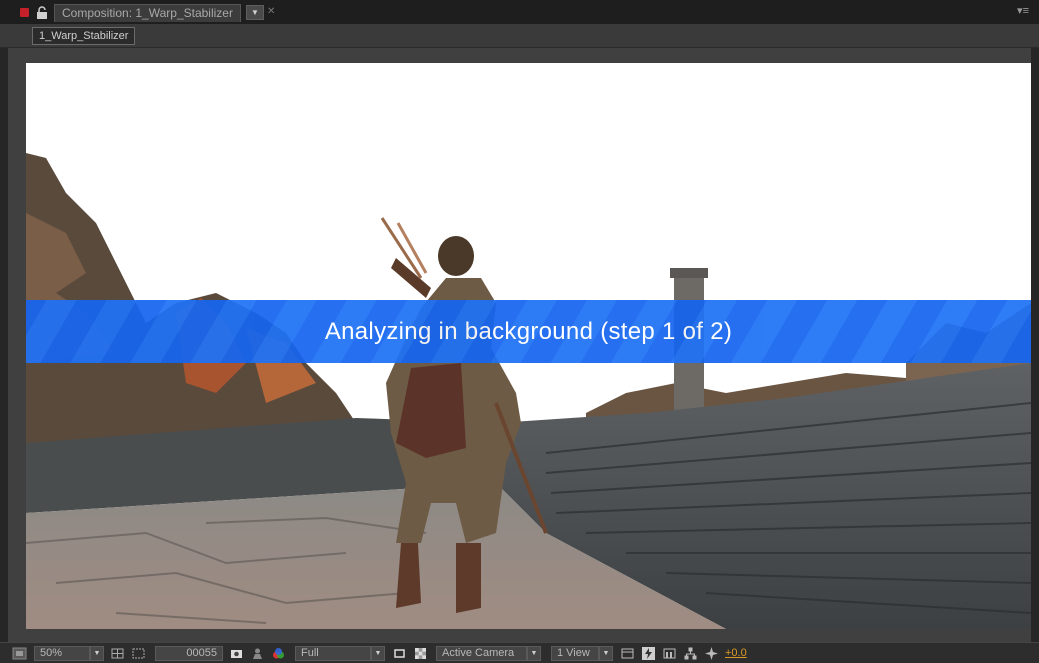  Describe the element at coordinates (97, 653) in the screenshot. I see `magnification-dropdown-icon: ▼` at that location.